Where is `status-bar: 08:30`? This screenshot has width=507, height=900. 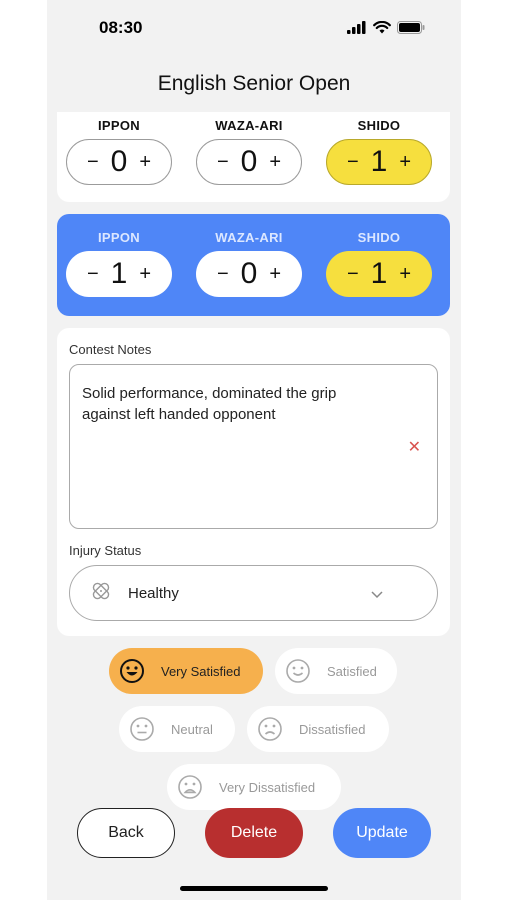
status-bar: 08:30 is located at coordinates (254, 29).